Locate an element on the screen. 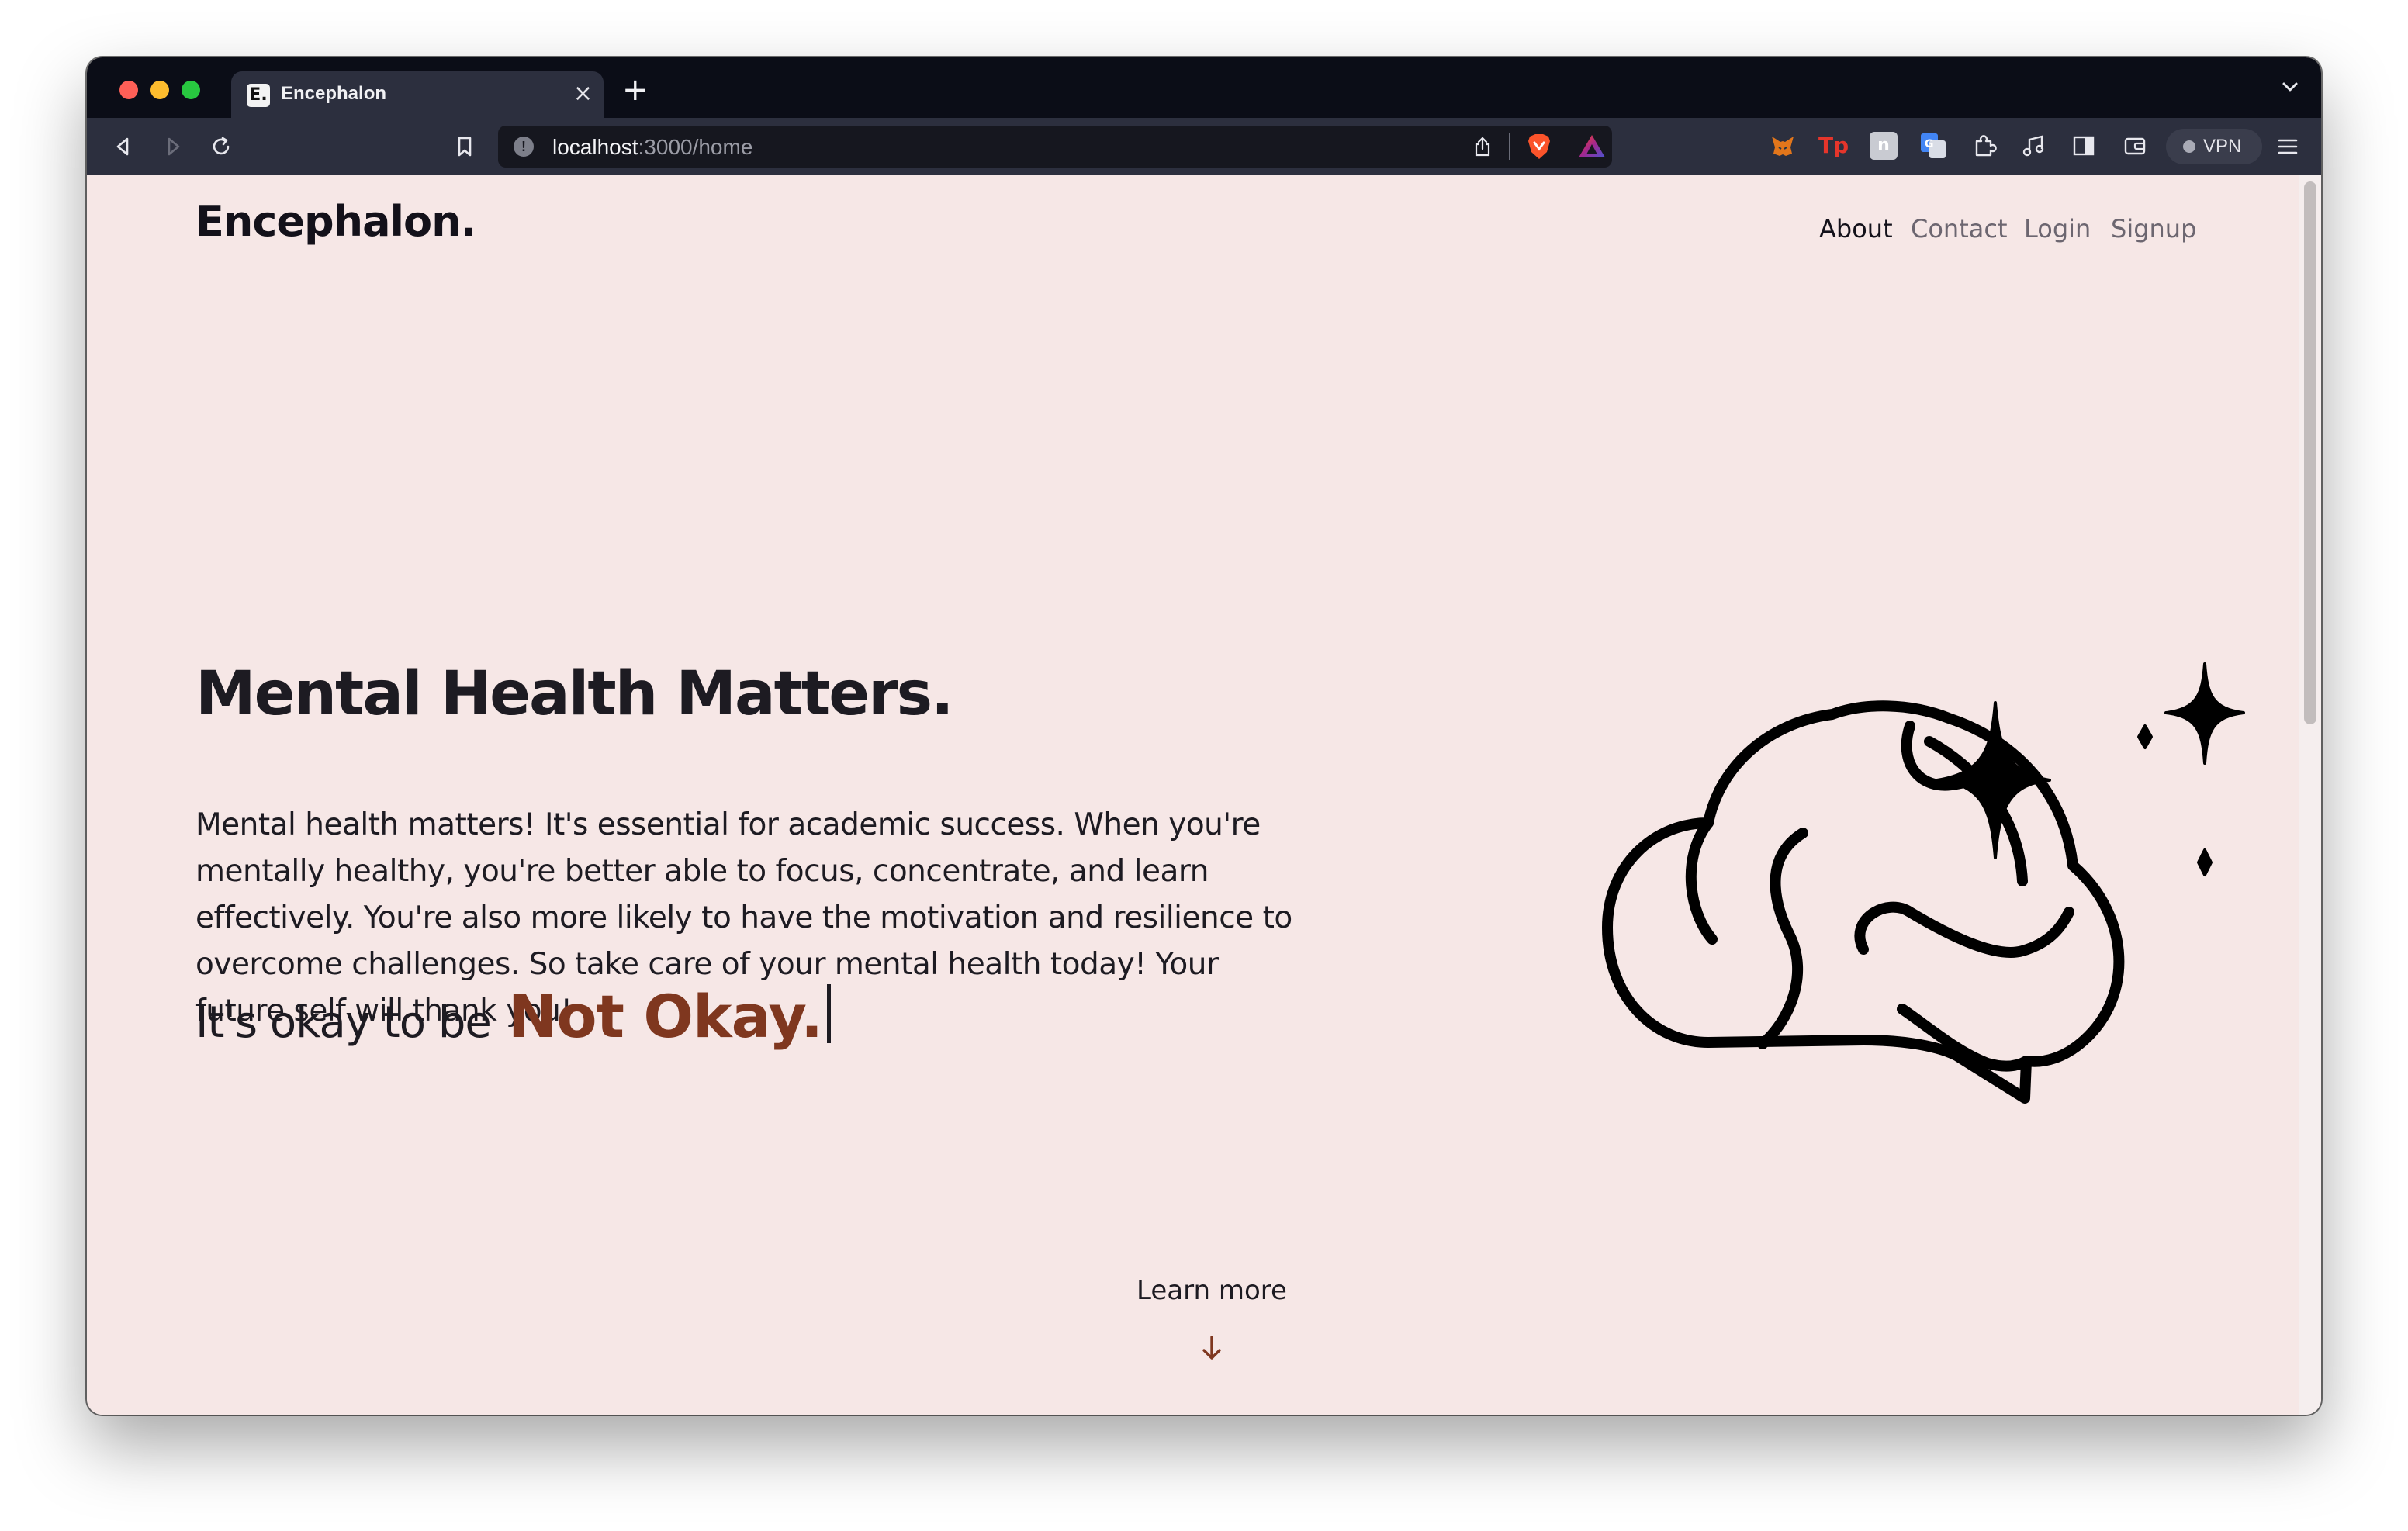 Image resolution: width=2408 pixels, height=1531 pixels. brave-shields-icon is located at coordinates (1539, 146).